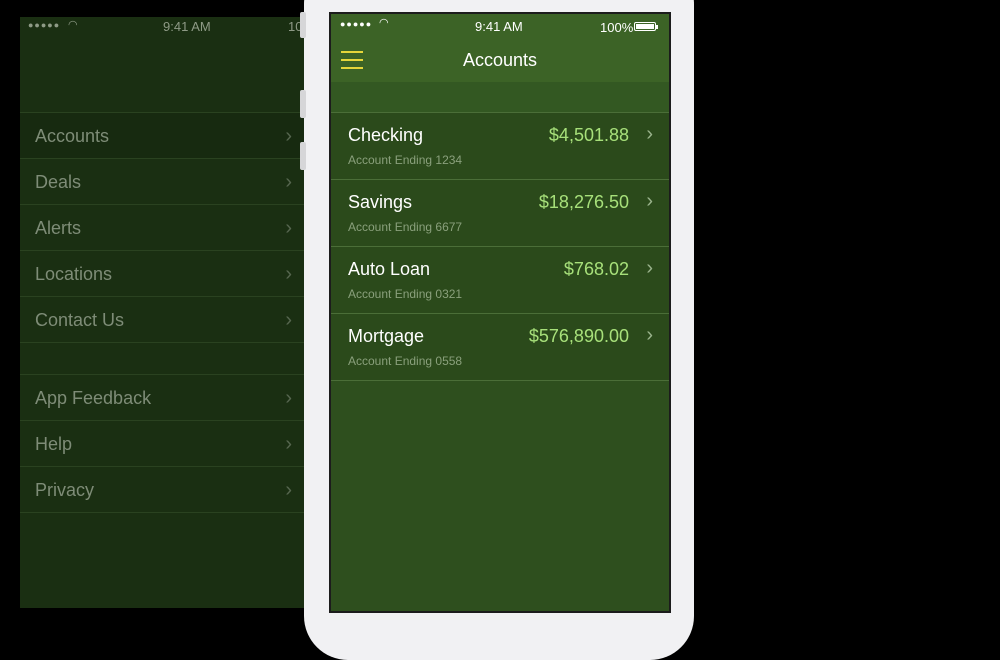 The image size is (1000, 660). I want to click on account-subtitle: Account Ending 0558, so click(405, 361).